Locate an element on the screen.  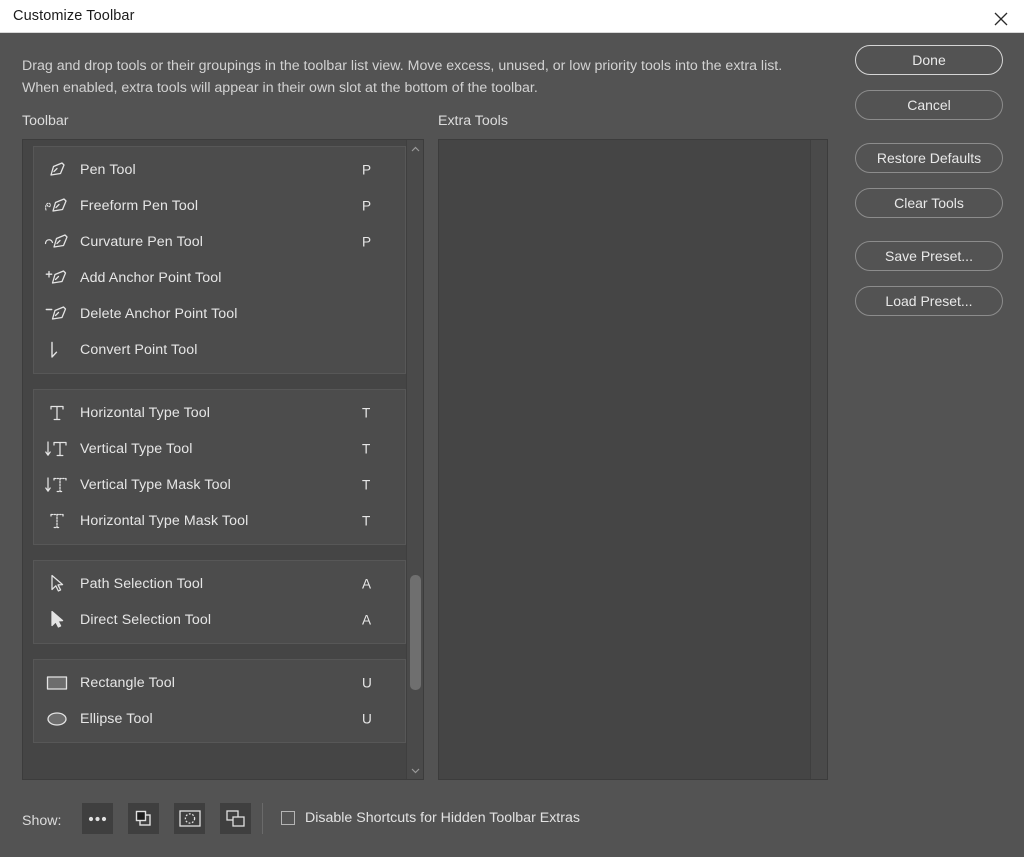
tool-row: Direct Selection Tool A is located at coordinates (219, 620).